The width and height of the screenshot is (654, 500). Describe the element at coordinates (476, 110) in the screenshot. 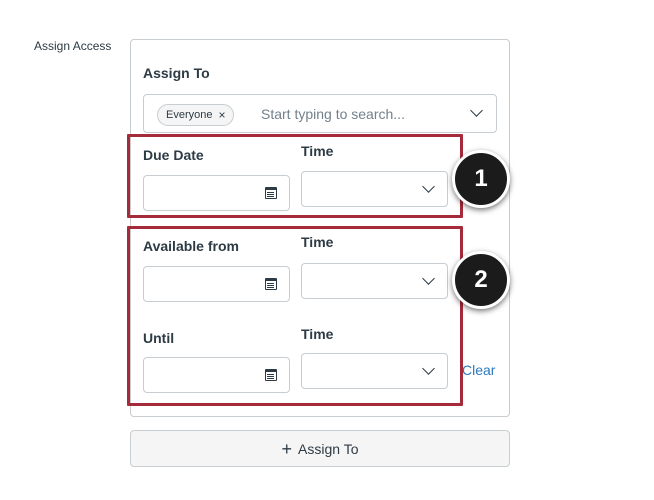

I see `chevron-down-icon` at that location.